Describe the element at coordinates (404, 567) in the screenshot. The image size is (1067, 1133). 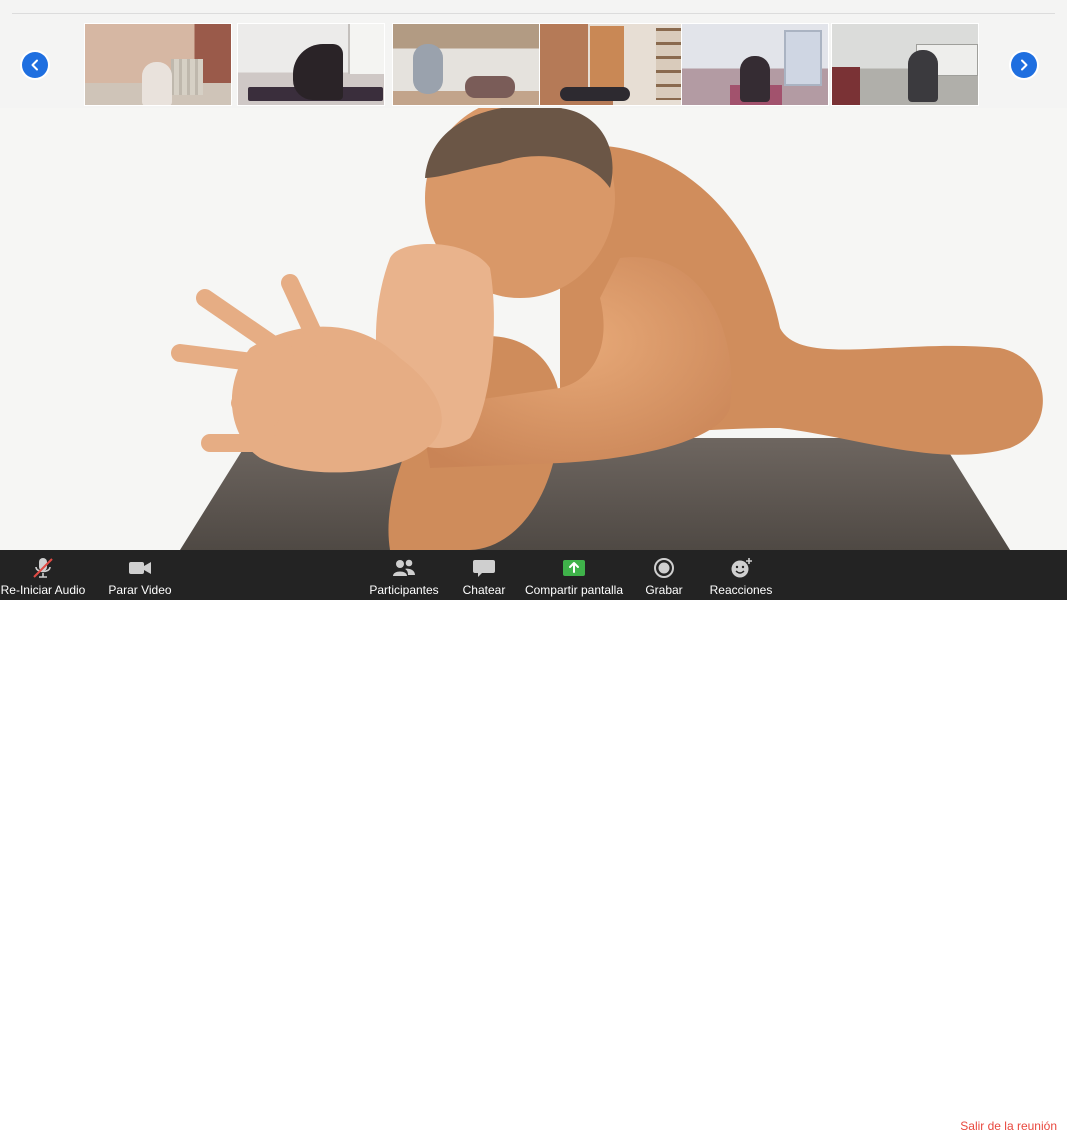
I see `participants-icon` at that location.